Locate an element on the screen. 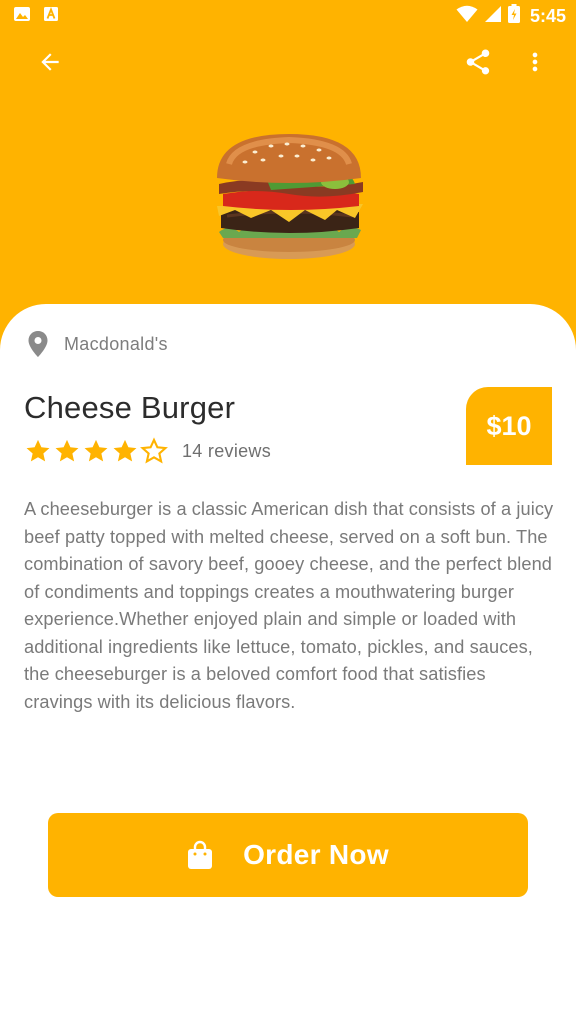  status-notifications is located at coordinates (36, 16).